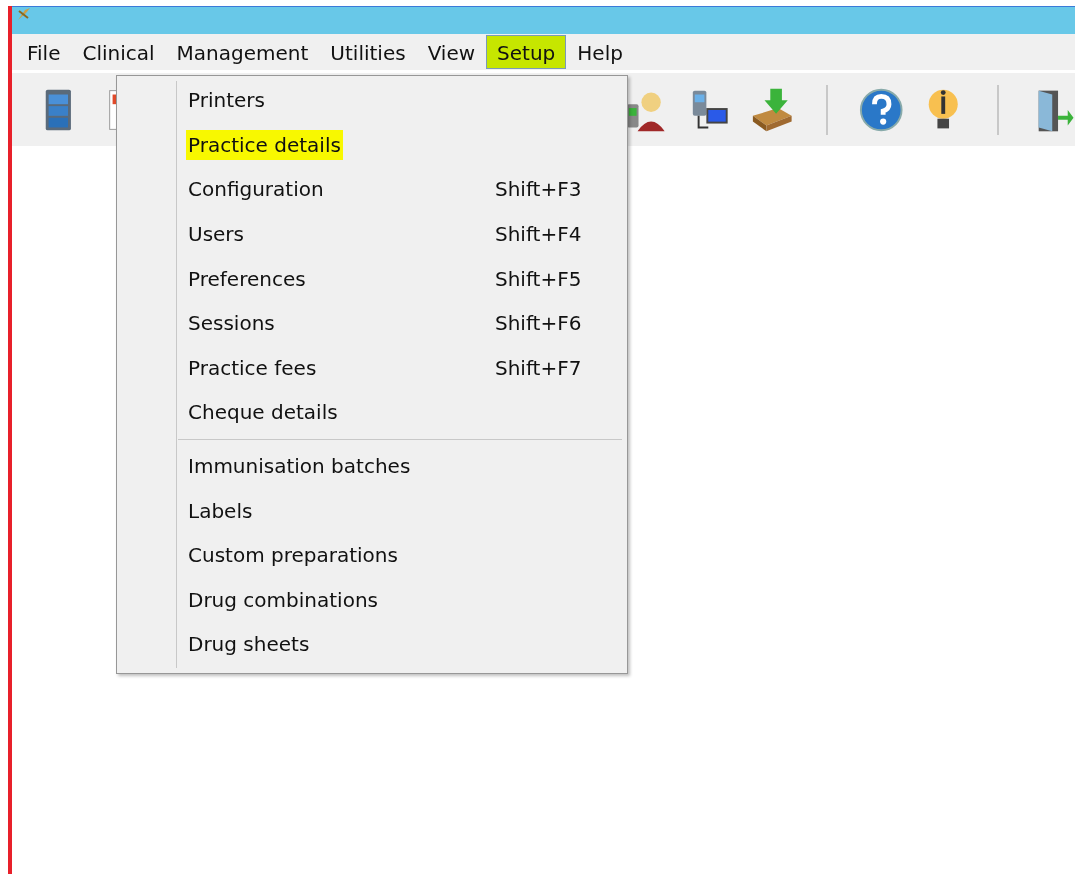 Image resolution: width=1075 pixels, height=874 pixels. Describe the element at coordinates (372, 510) in the screenshot. I see `menu-option: Labels` at that location.